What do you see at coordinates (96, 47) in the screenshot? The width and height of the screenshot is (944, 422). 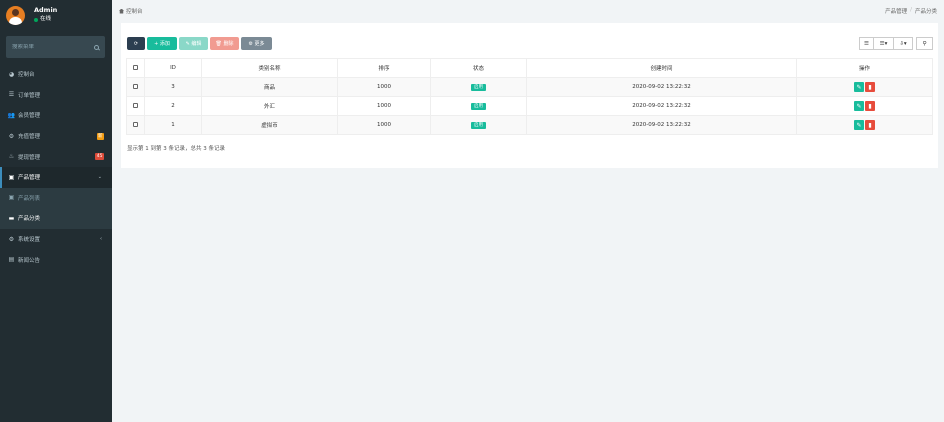 I see `search-icon` at bounding box center [96, 47].